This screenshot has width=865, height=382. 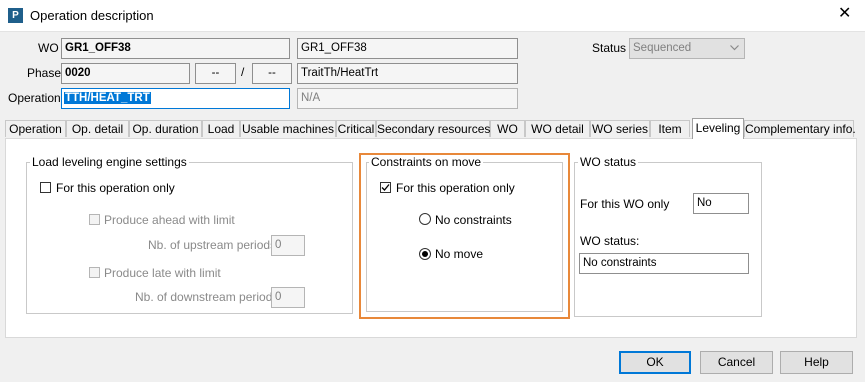 What do you see at coordinates (92, 15) in the screenshot?
I see `window-title: Operation description` at bounding box center [92, 15].